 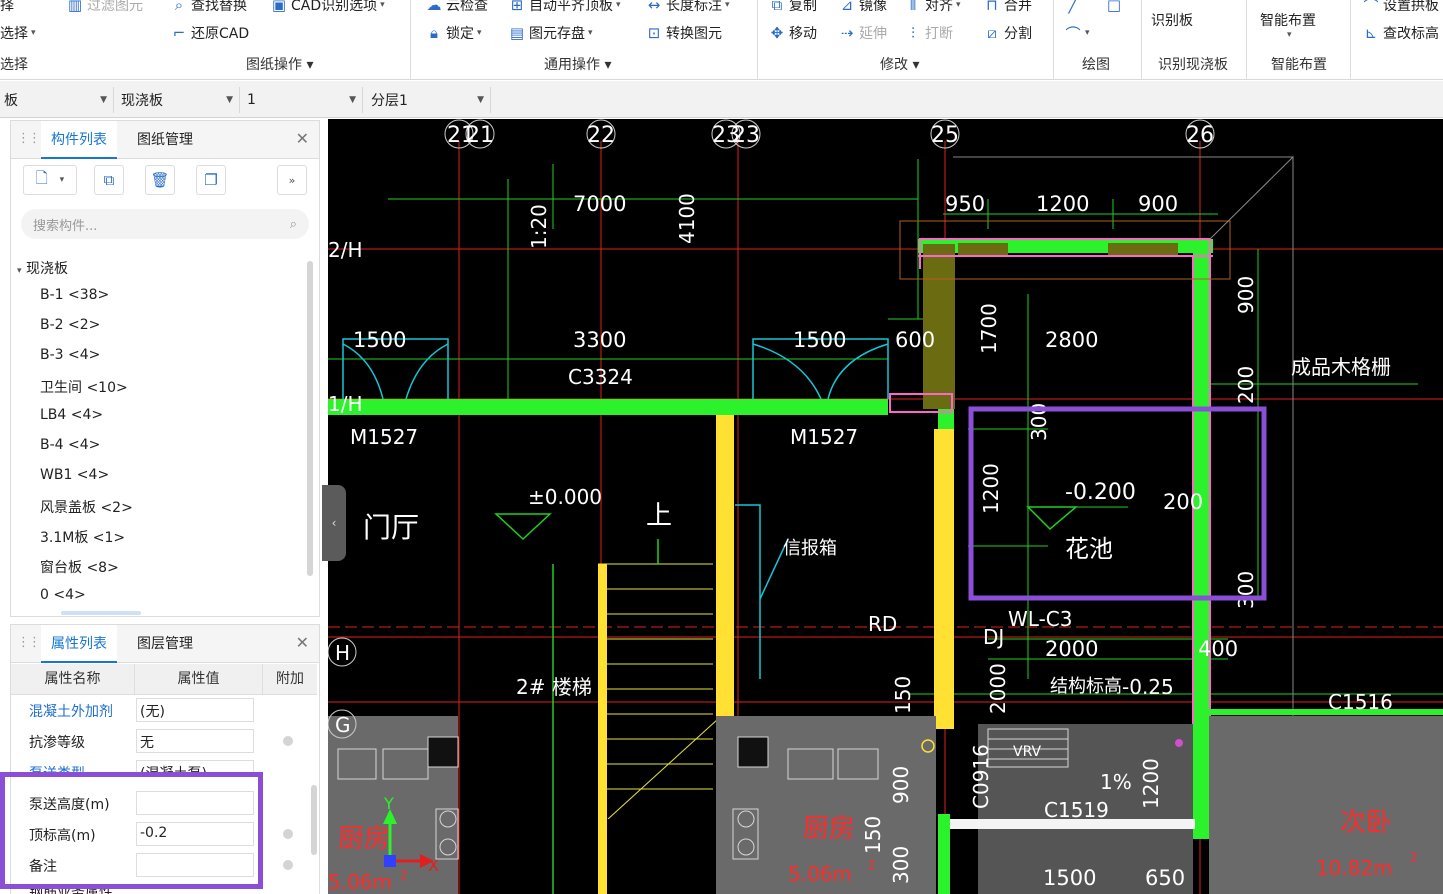 What do you see at coordinates (601, 135) in the screenshot?
I see `grid-label: 22` at bounding box center [601, 135].